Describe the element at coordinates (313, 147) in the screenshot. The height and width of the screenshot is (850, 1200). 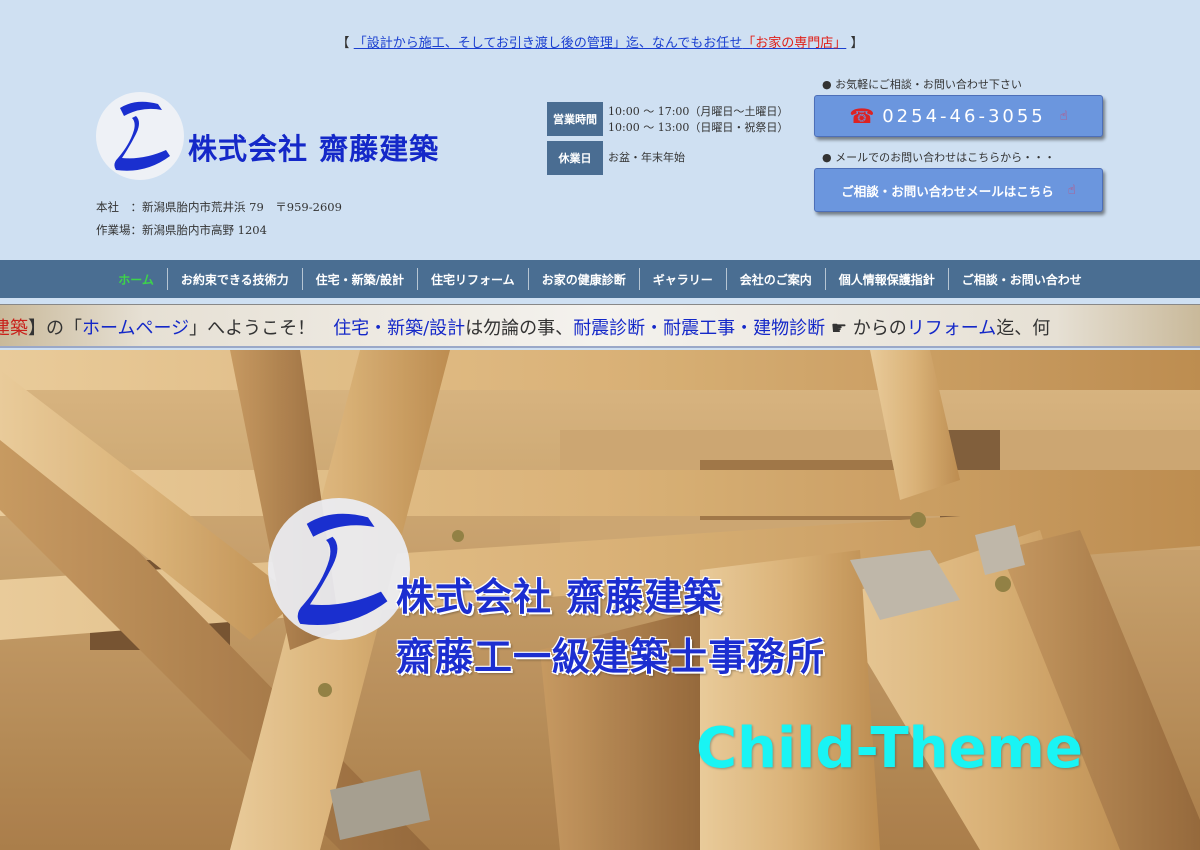
I see `company-name: 株式会社 齋藤建築` at that location.